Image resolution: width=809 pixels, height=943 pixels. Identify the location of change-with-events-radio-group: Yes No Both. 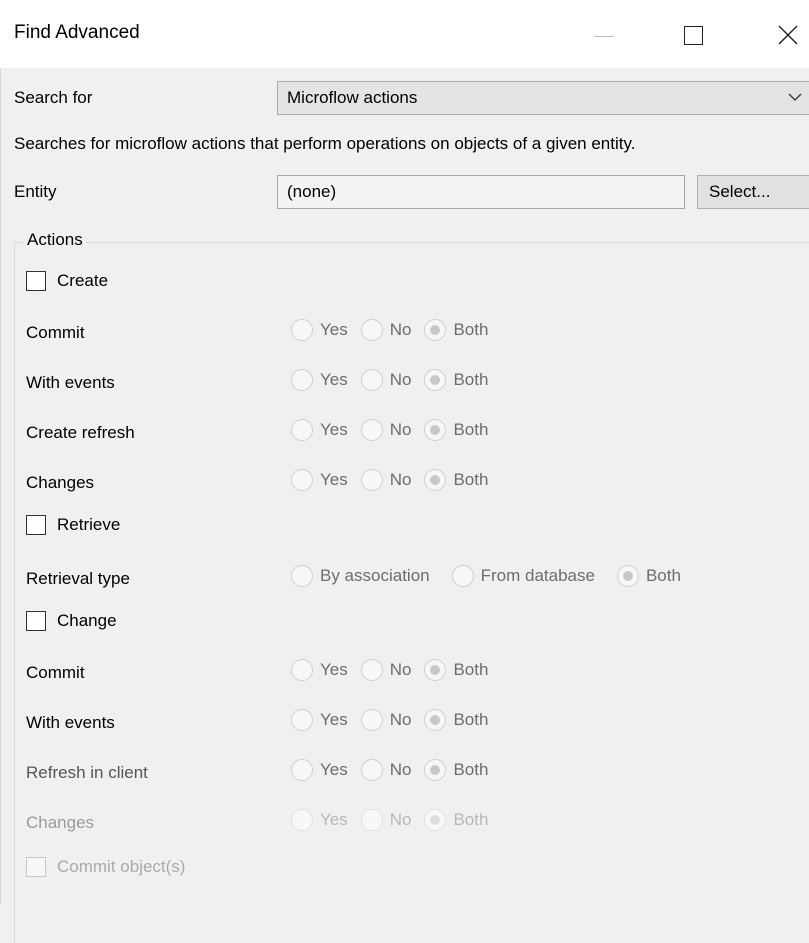
(396, 720).